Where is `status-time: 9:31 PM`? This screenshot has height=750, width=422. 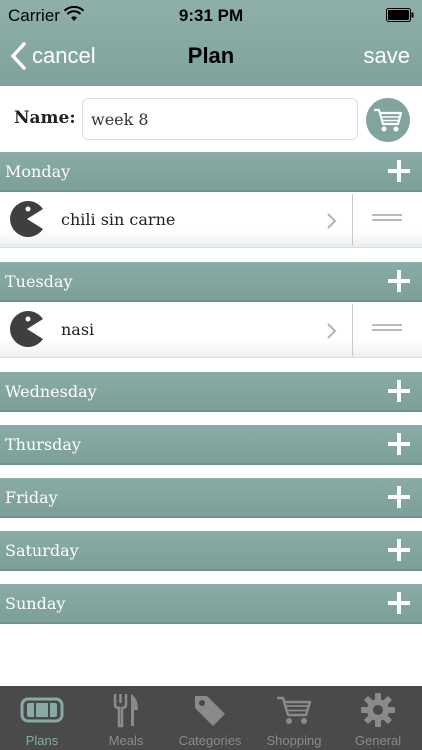 status-time: 9:31 PM is located at coordinates (211, 15).